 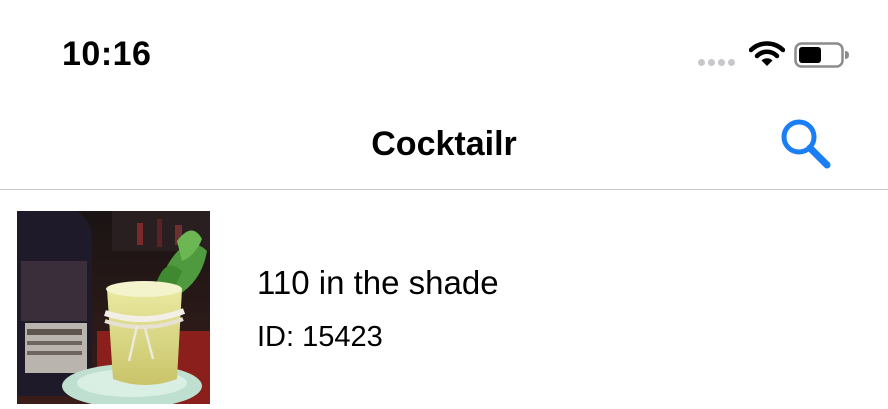 What do you see at coordinates (320, 337) in the screenshot?
I see `drink-id: ID: 15423` at bounding box center [320, 337].